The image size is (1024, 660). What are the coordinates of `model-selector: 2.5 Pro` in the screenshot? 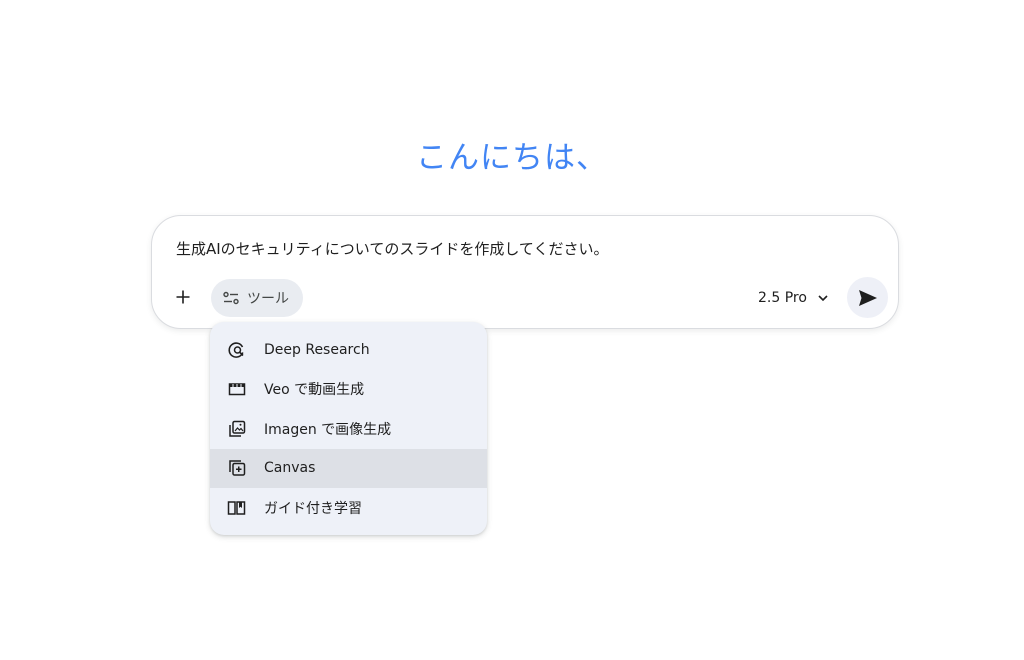 It's located at (793, 298).